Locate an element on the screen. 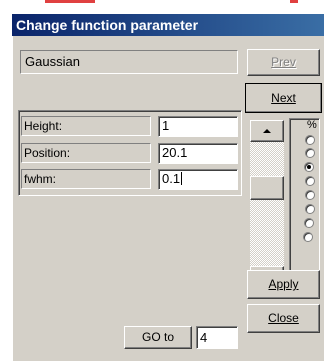 This screenshot has height=361, width=324. scroll-up-button is located at coordinates (267, 131).